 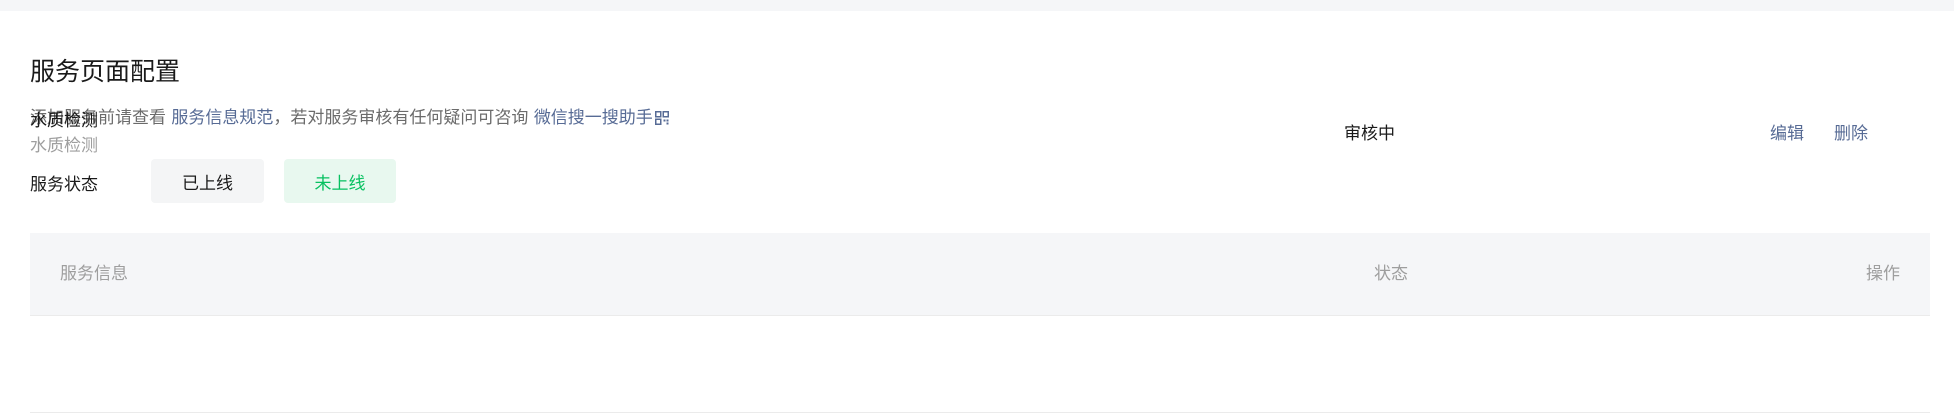 I want to click on search-assistant-label: 微信搜一搜助手, so click(x=593, y=118).